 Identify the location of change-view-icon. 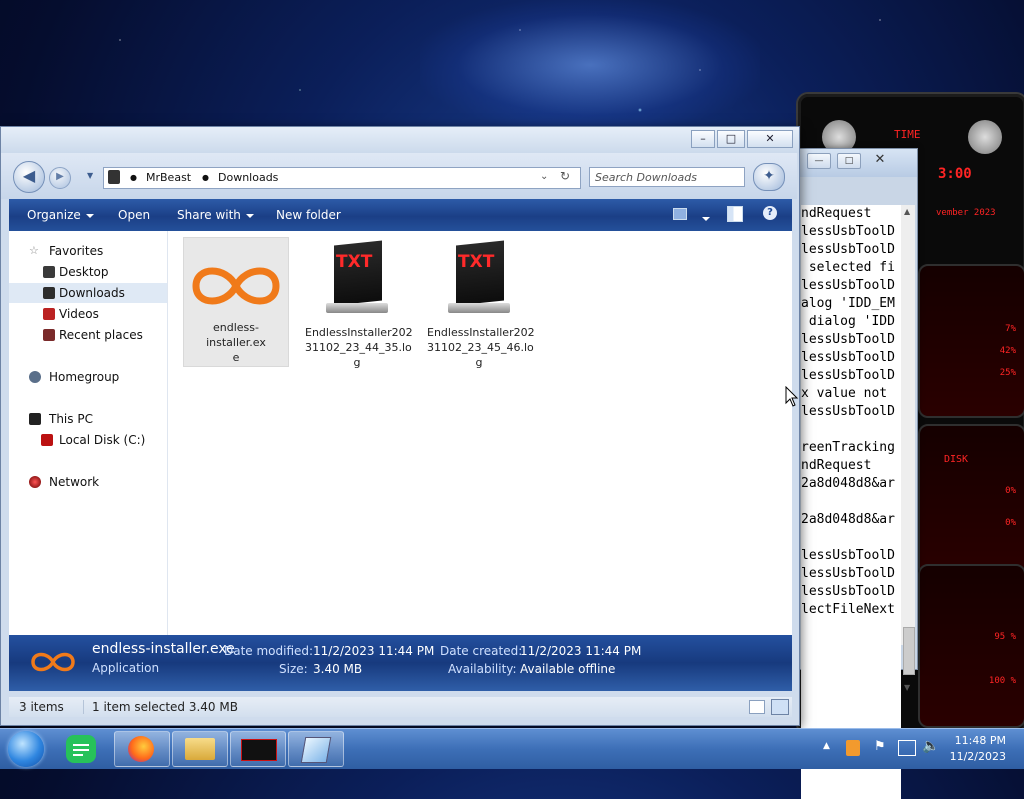
(680, 214).